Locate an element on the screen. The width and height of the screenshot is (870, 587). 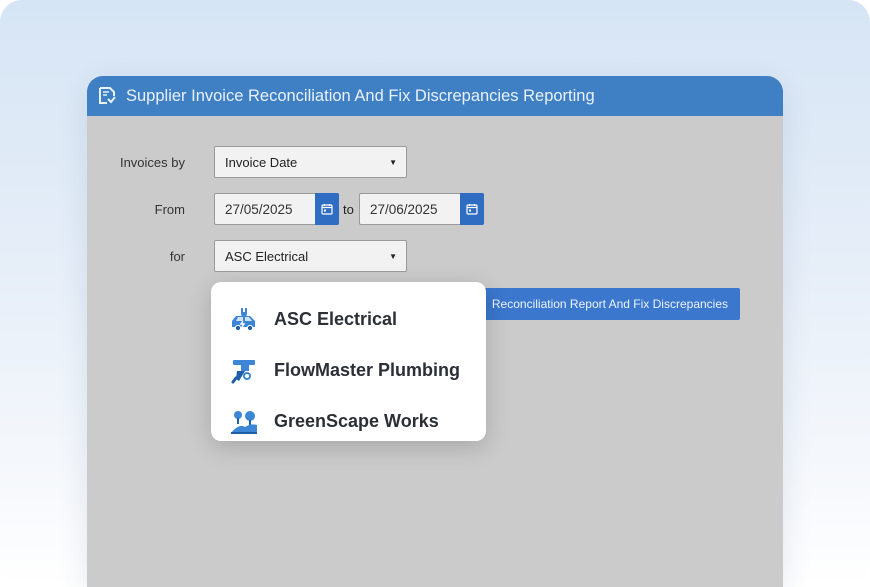
from-label: From is located at coordinates (169, 209).